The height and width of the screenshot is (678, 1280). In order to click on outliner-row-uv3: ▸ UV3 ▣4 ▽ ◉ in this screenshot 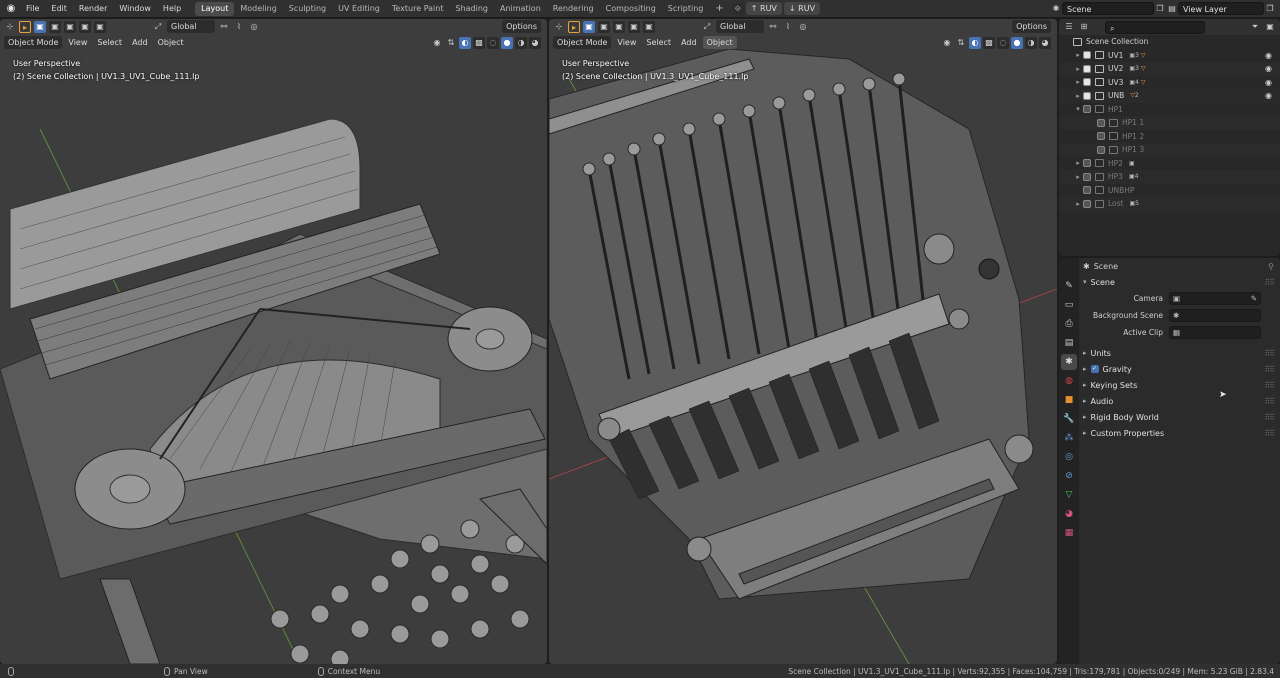, I will do `click(1169, 83)`.